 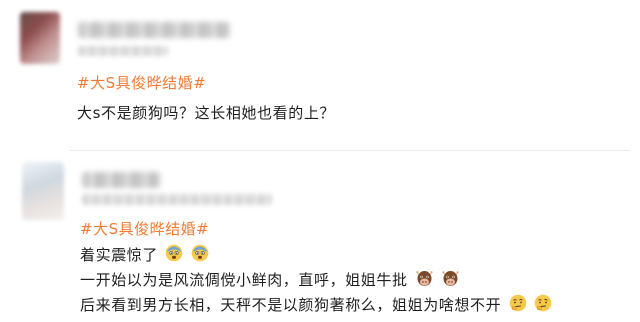 I want to click on comment-text-line: 一开始以为是风流倜傥小鲜肉，直呼，姐姐牛批, so click(x=270, y=280).